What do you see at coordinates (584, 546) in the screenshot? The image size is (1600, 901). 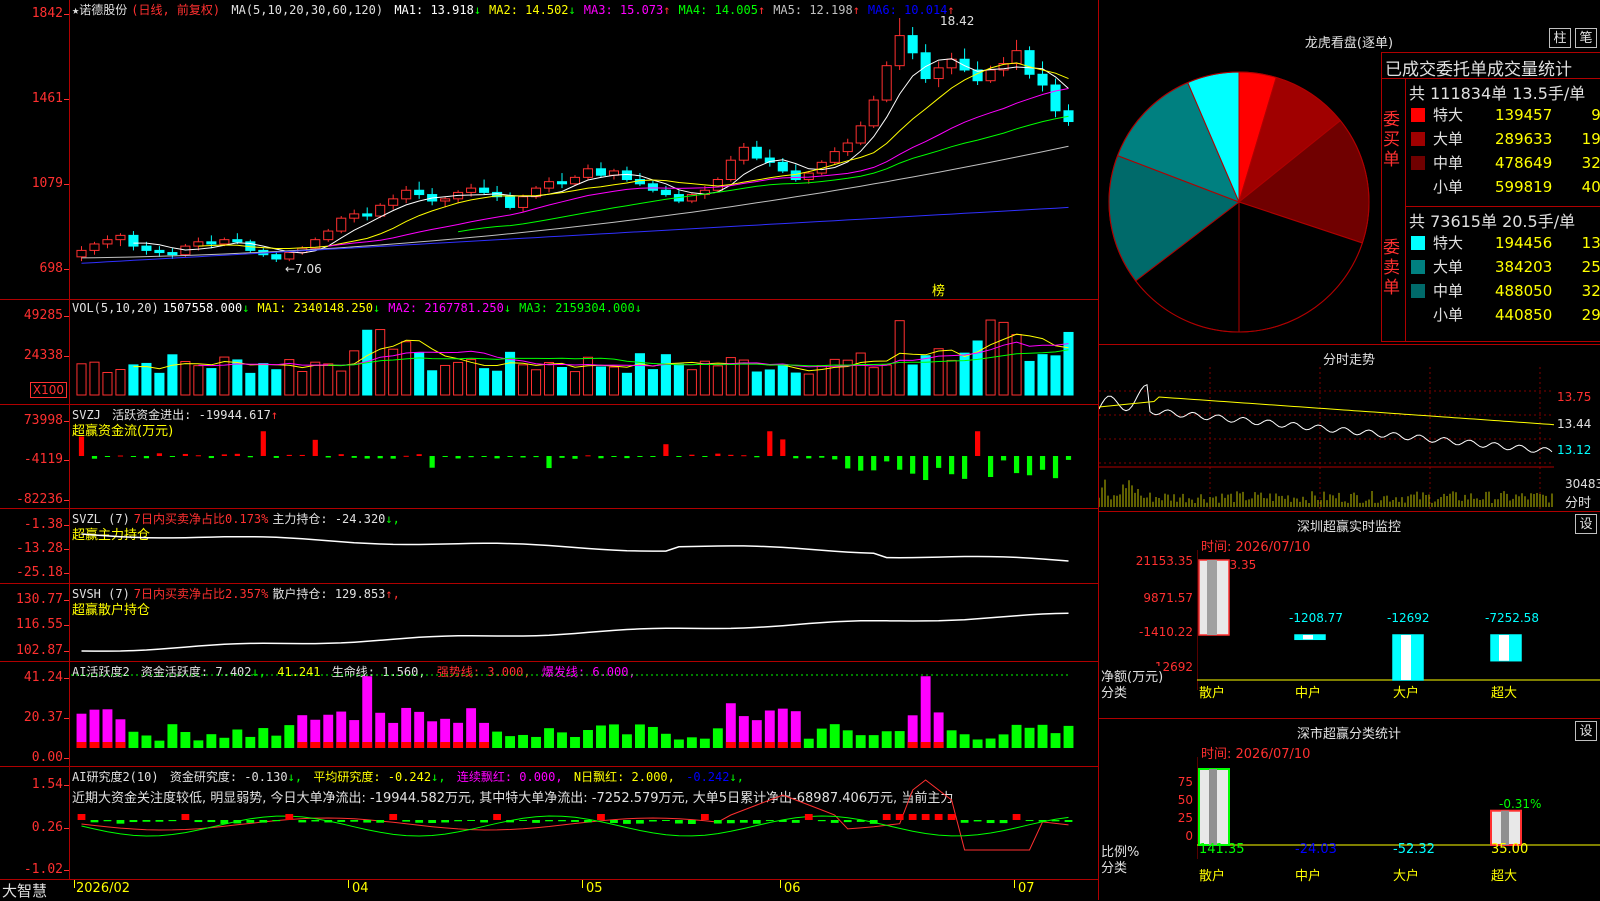 I see `svzl-chart` at bounding box center [584, 546].